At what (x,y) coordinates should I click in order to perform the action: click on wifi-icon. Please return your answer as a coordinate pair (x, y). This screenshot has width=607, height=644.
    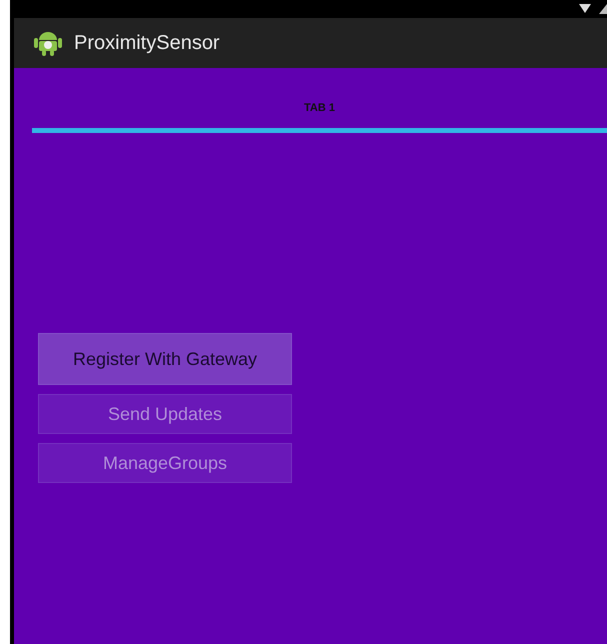
    Looking at the image, I should click on (585, 9).